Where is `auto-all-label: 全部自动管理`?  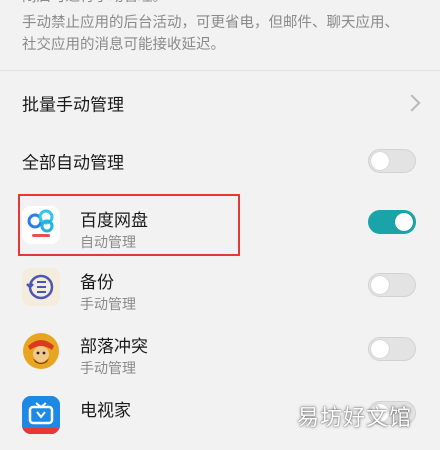
auto-all-label: 全部自动管理 is located at coordinates (73, 163).